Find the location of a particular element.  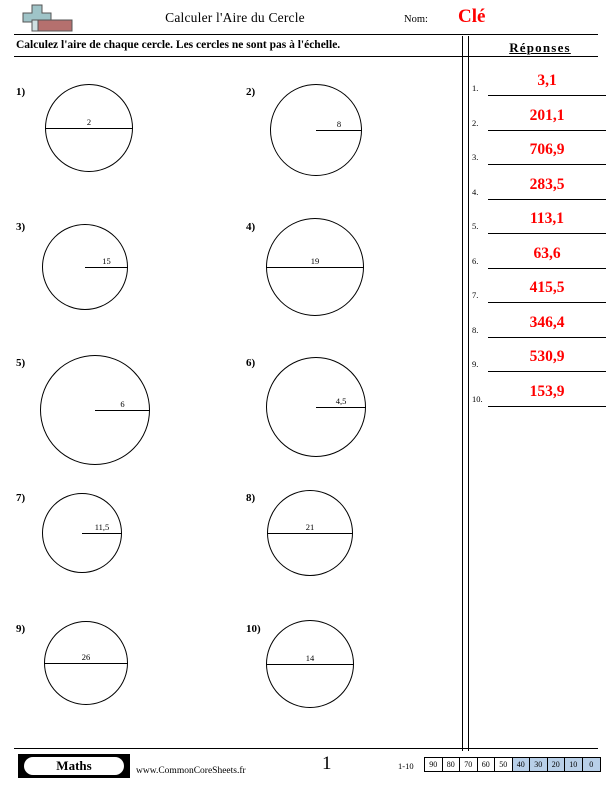

answer-row: 1. 3,1 is located at coordinates (540, 85).